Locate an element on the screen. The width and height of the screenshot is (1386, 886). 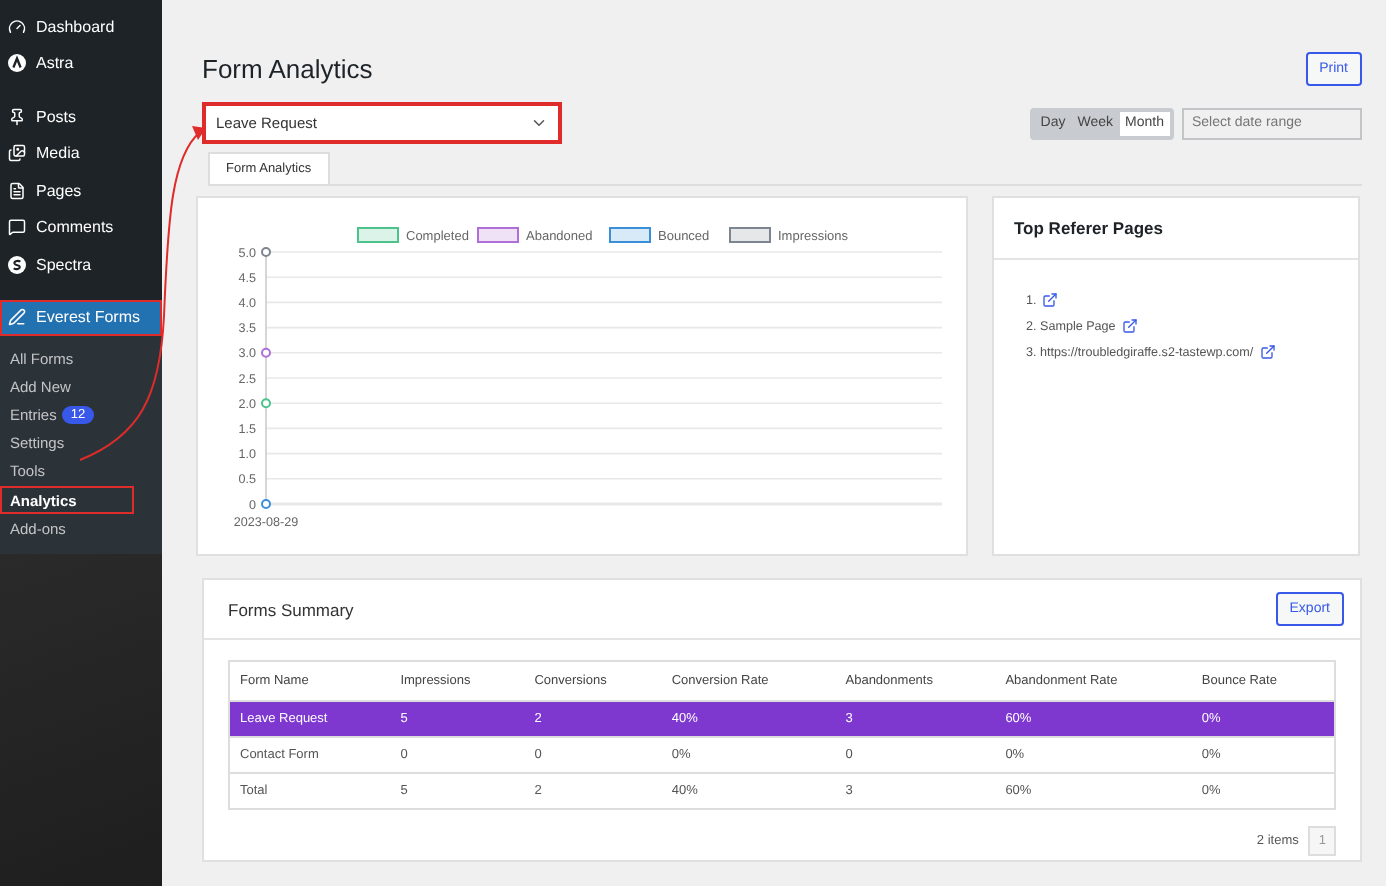
sidebar-item: Spectra is located at coordinates (81, 264).